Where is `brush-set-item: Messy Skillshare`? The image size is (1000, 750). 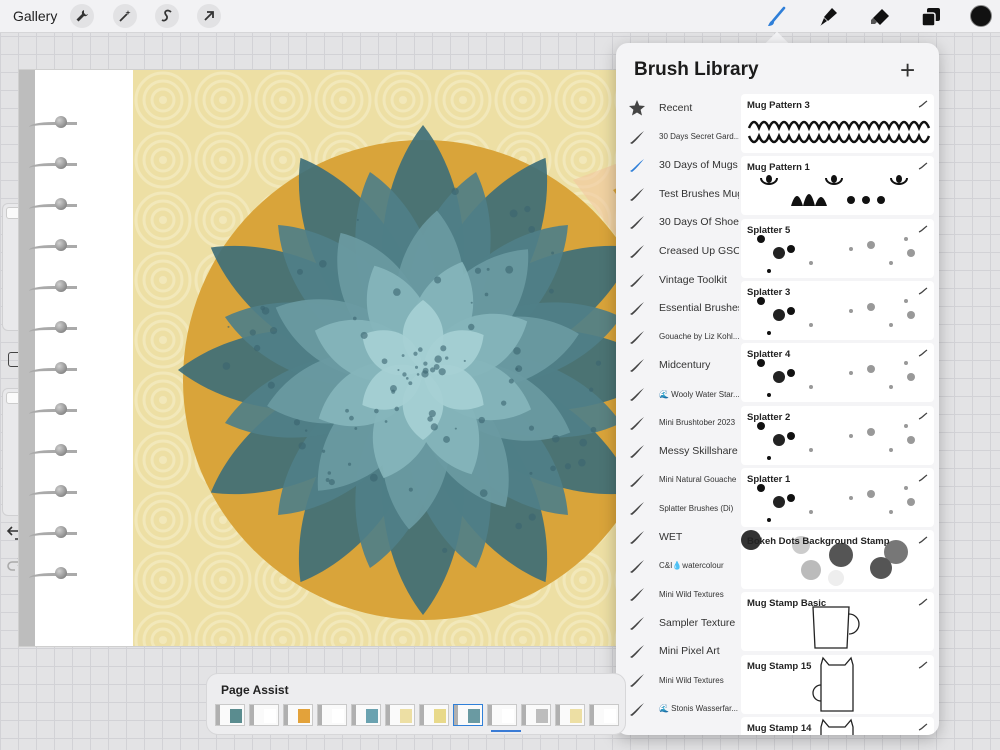 brush-set-item: Messy Skillshare is located at coordinates (678, 451).